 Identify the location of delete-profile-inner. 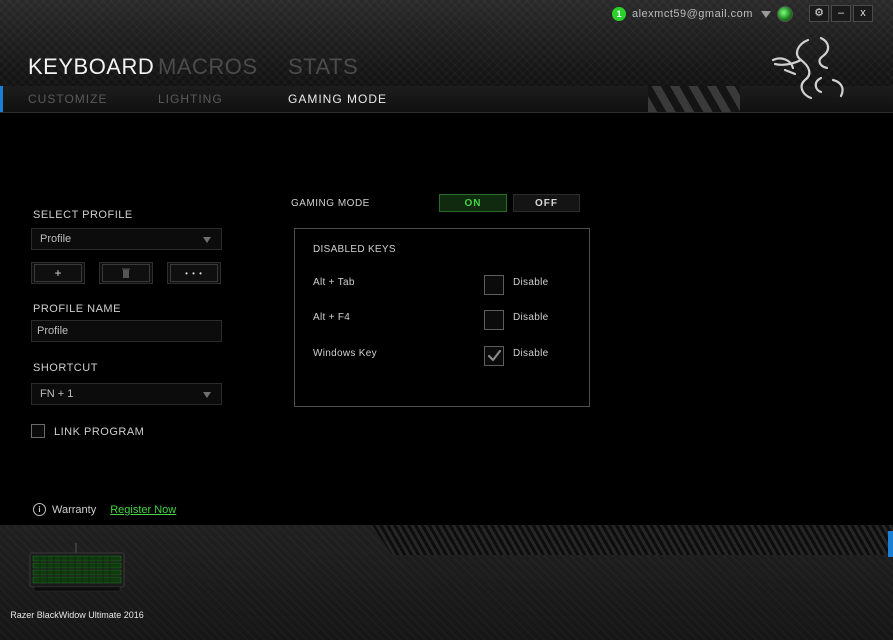
(126, 273).